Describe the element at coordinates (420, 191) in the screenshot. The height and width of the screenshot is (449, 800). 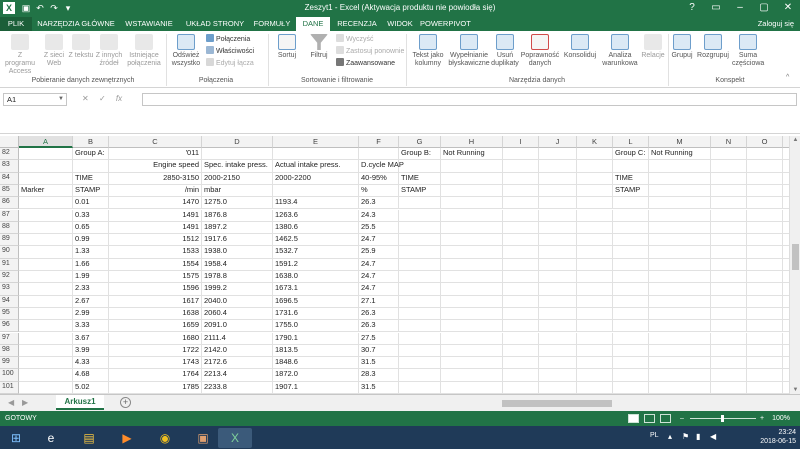
I see `cell-g85: STAMP` at that location.